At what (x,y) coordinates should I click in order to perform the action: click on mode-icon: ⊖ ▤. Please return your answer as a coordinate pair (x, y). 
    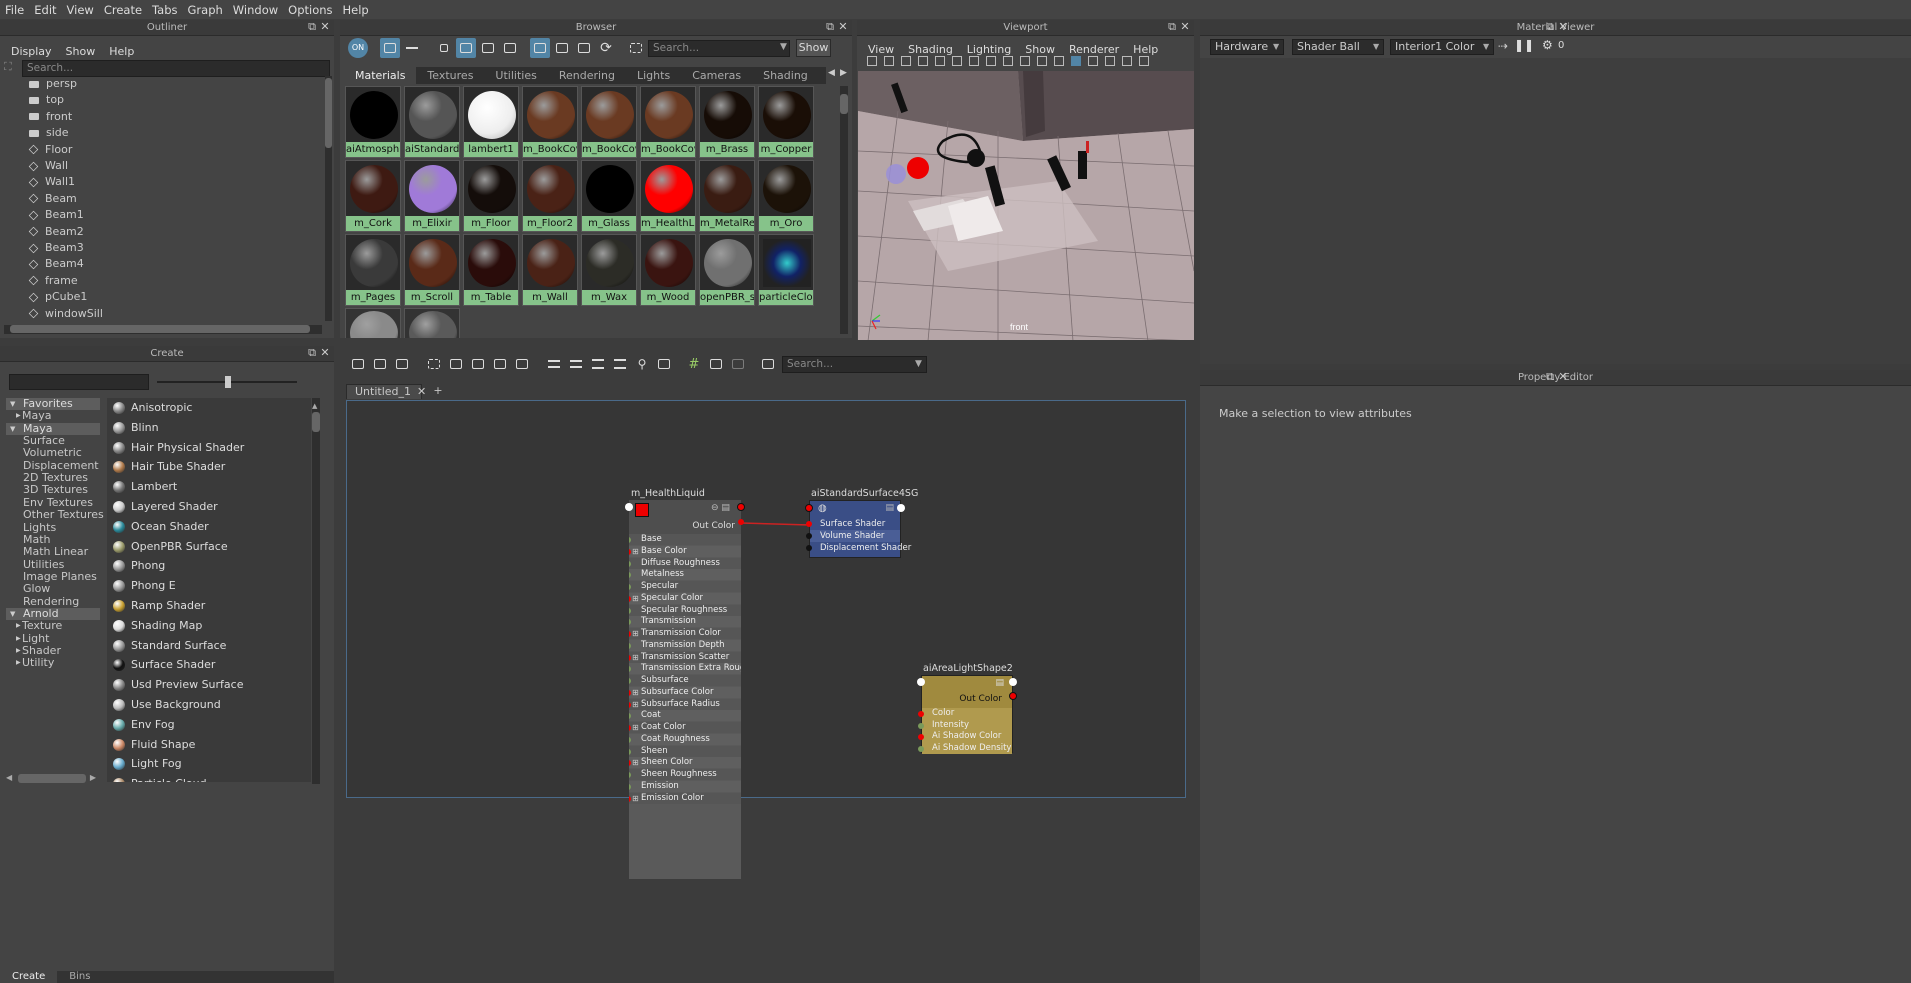
    Looking at the image, I should click on (720, 508).